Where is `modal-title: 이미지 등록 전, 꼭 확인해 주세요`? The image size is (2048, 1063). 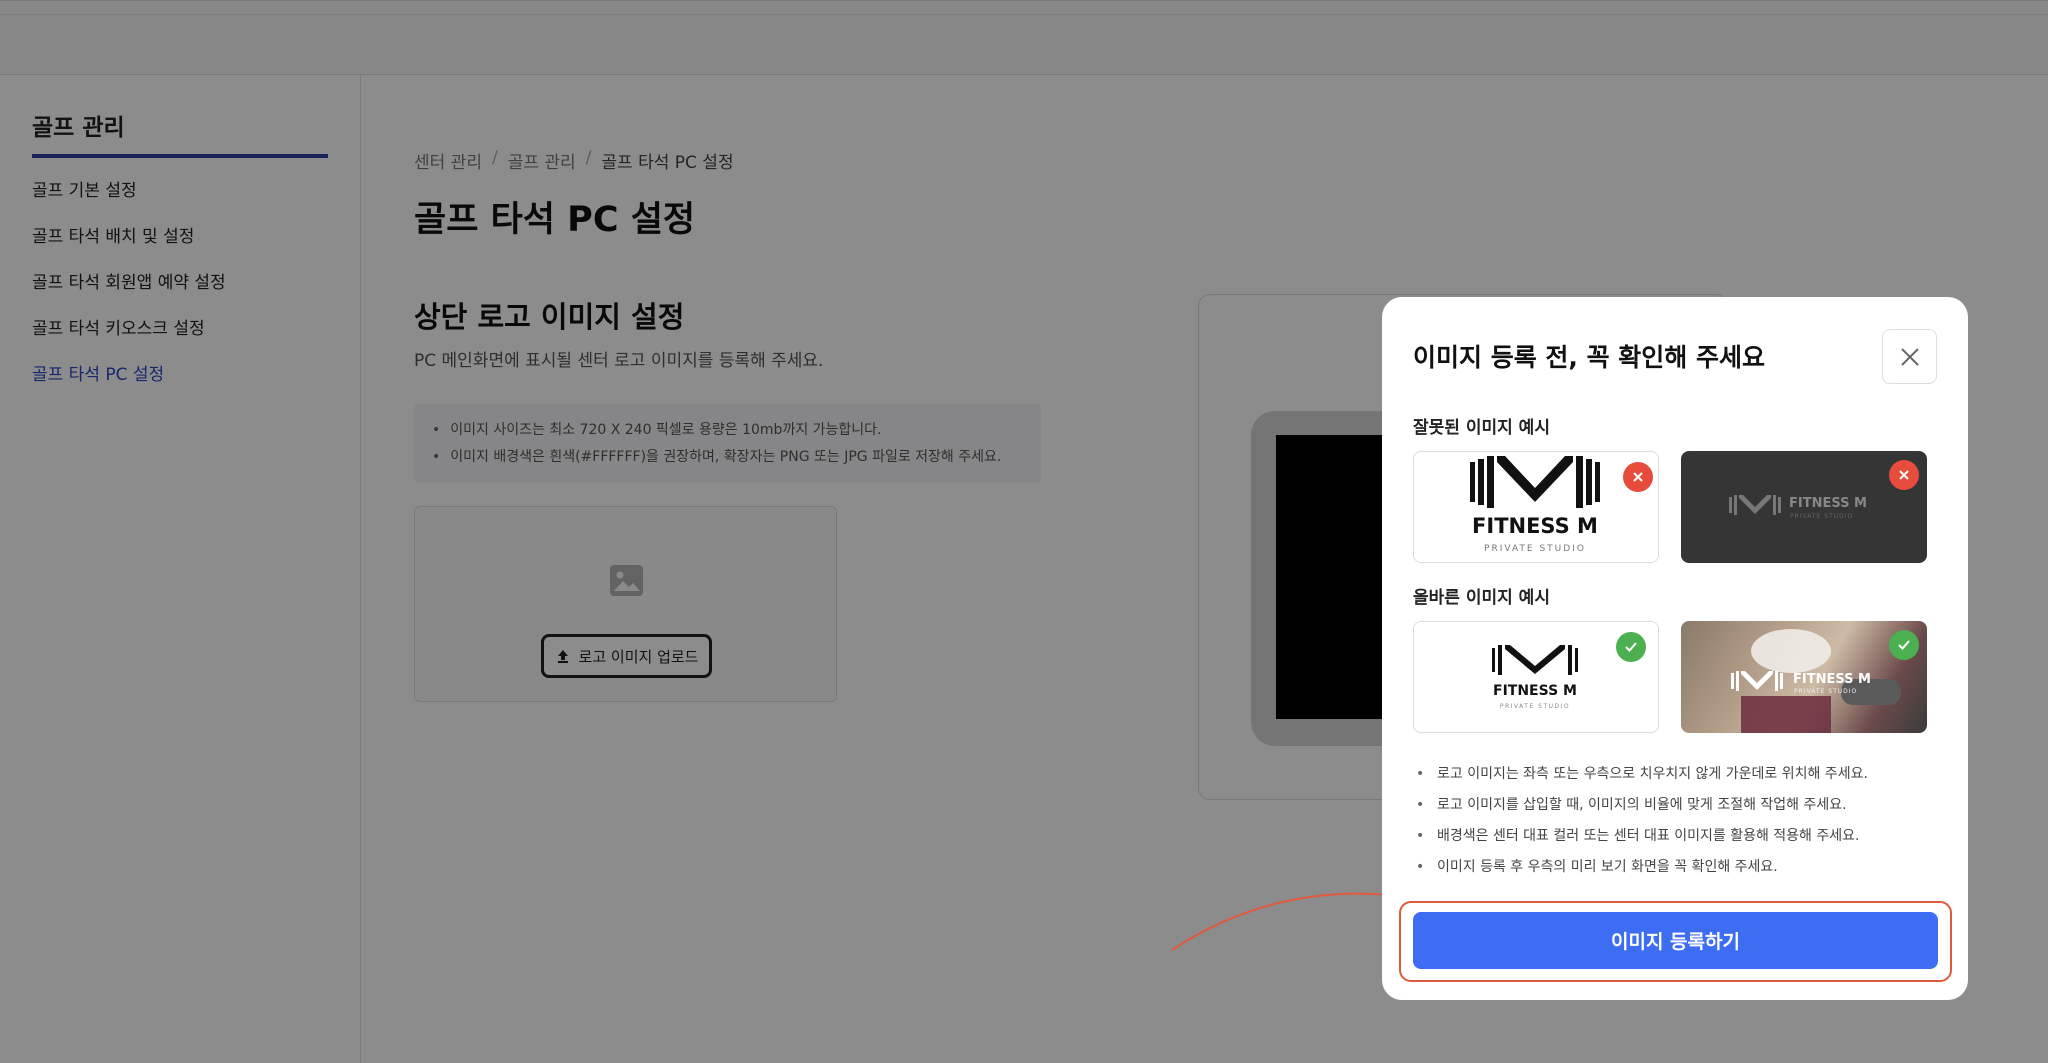
modal-title: 이미지 등록 전, 꼭 확인해 주세요 is located at coordinates (1589, 357).